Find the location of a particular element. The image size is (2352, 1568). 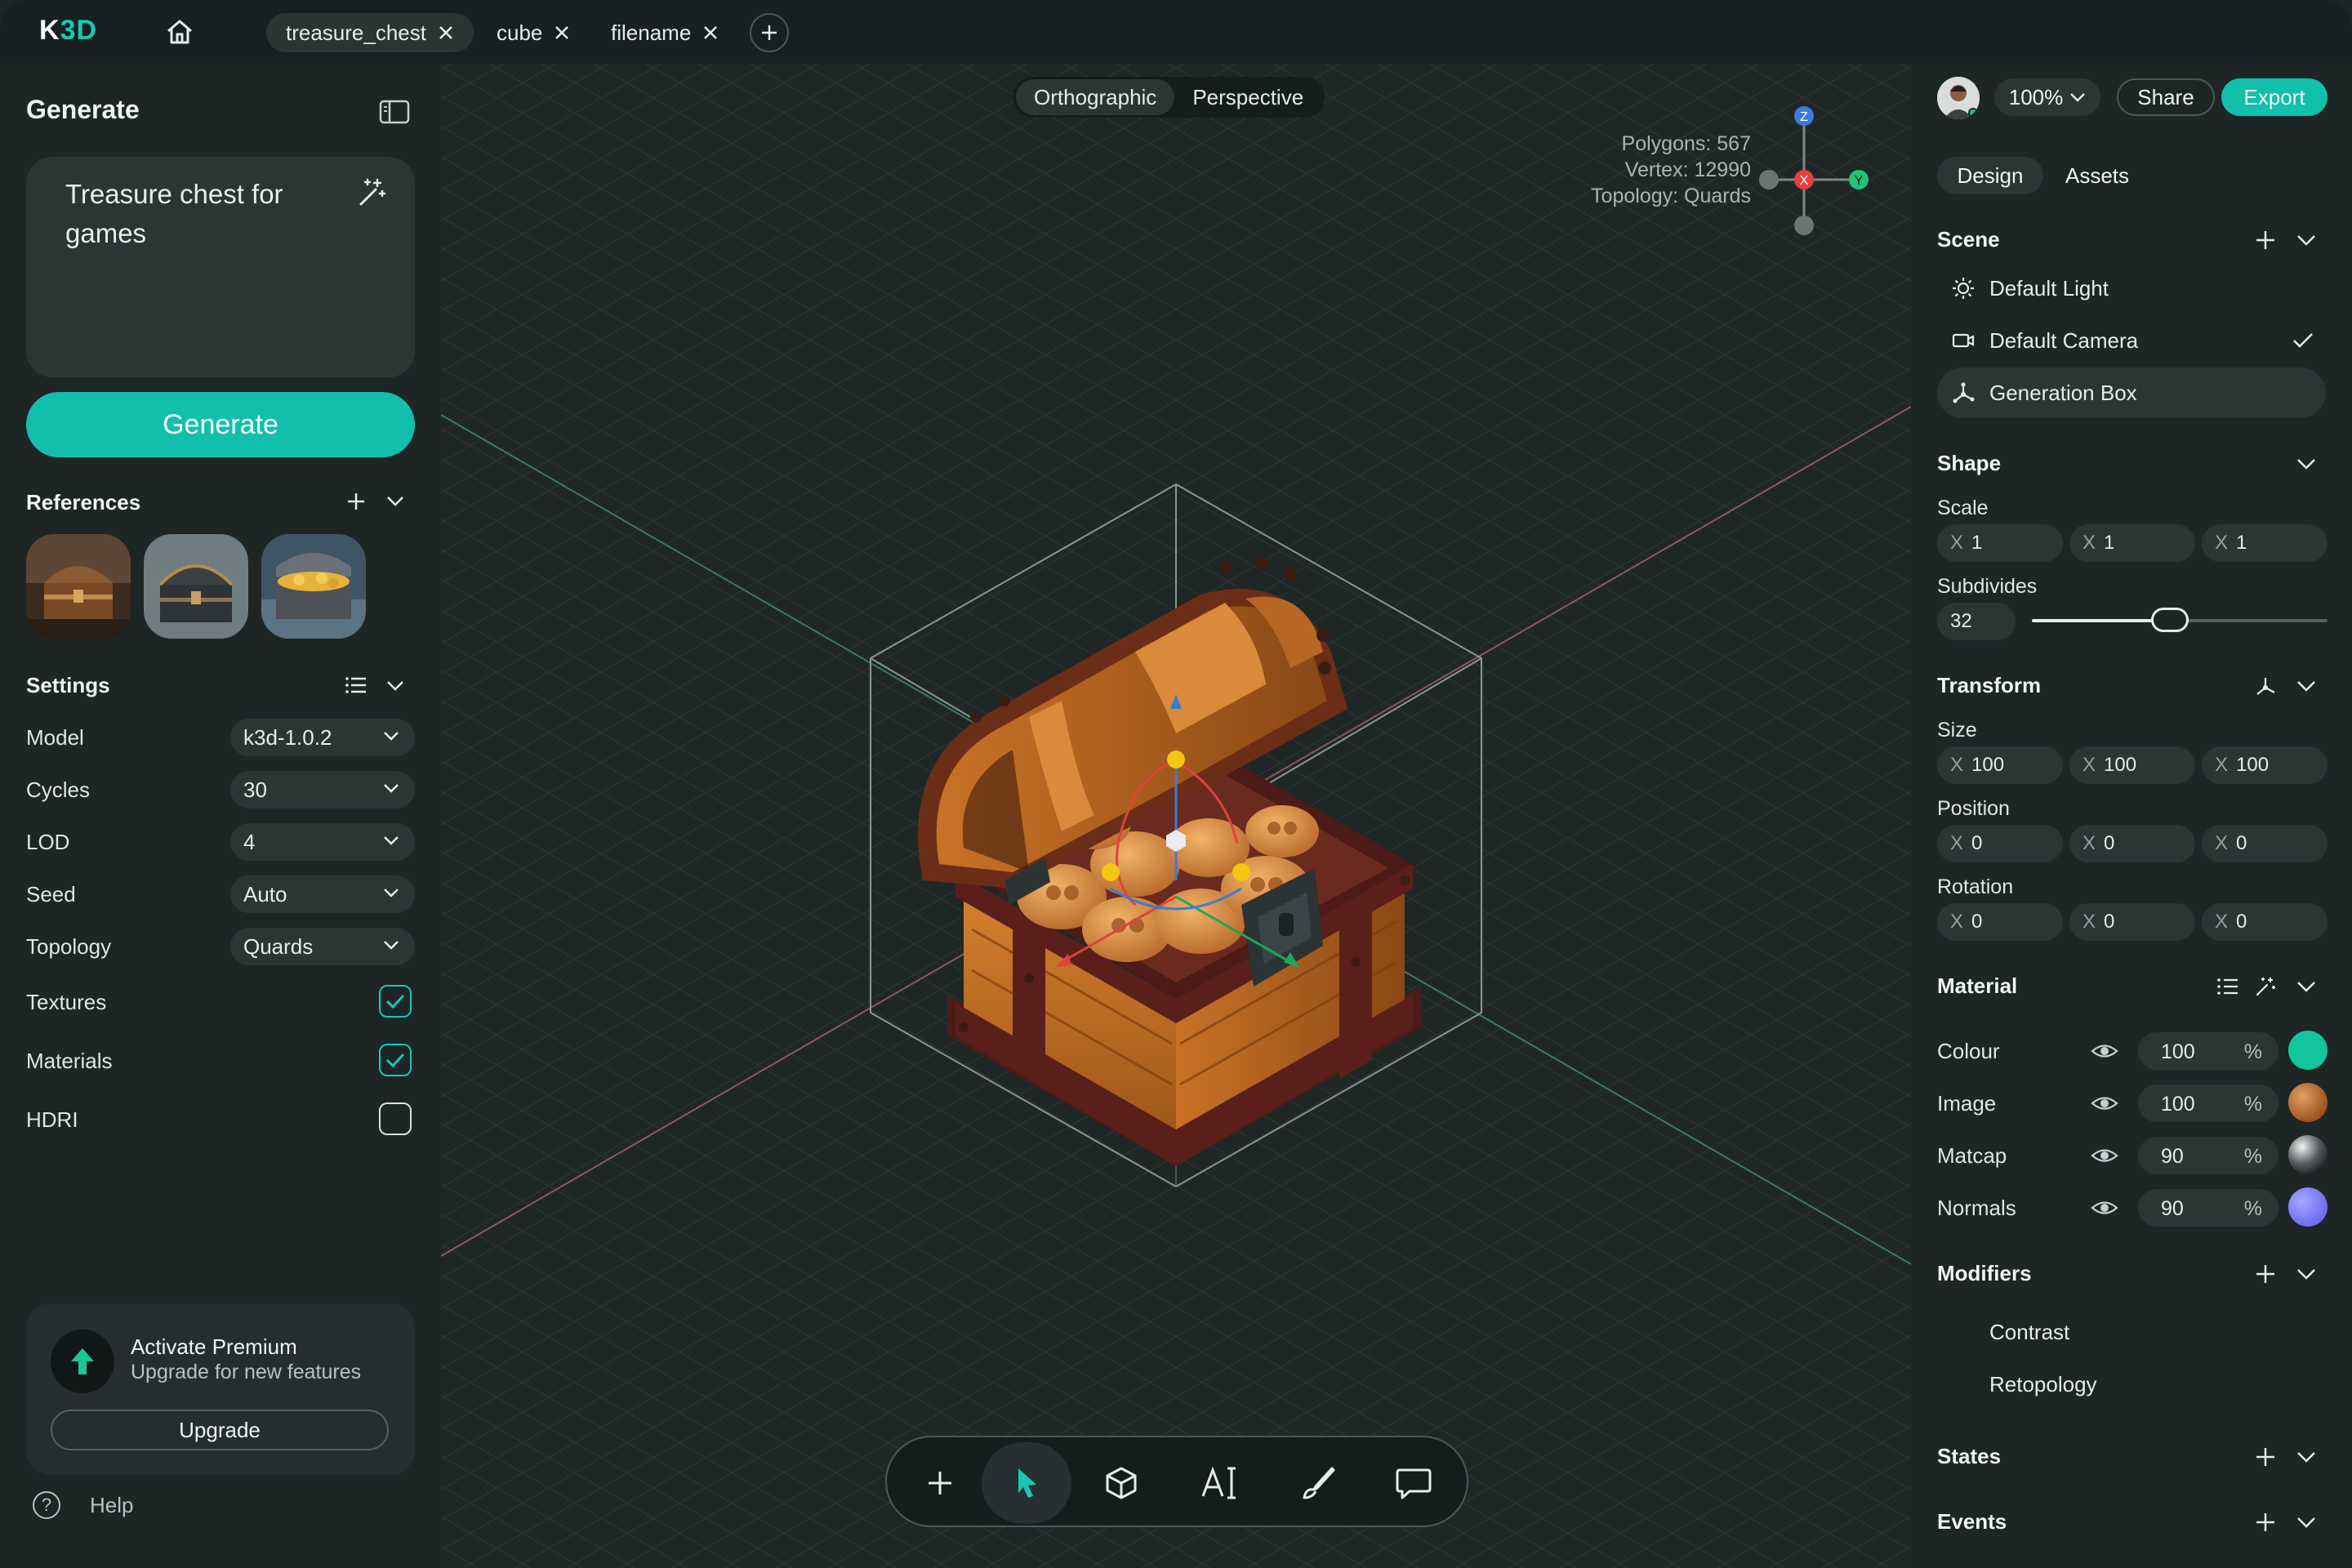

scene-item-generation-box: Generation Box is located at coordinates (2131, 393).